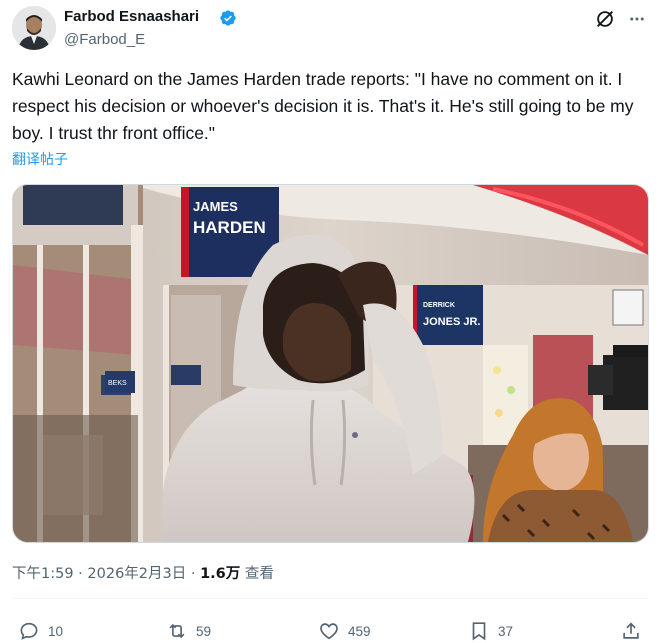  Describe the element at coordinates (359, 631) in the screenshot. I see `like-count: 459` at that location.